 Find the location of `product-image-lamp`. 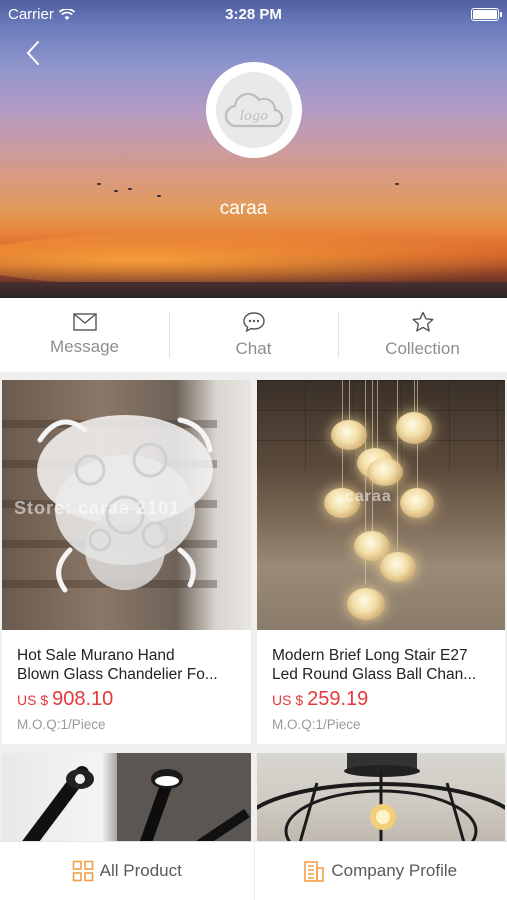

product-image-lamp is located at coordinates (126, 803).